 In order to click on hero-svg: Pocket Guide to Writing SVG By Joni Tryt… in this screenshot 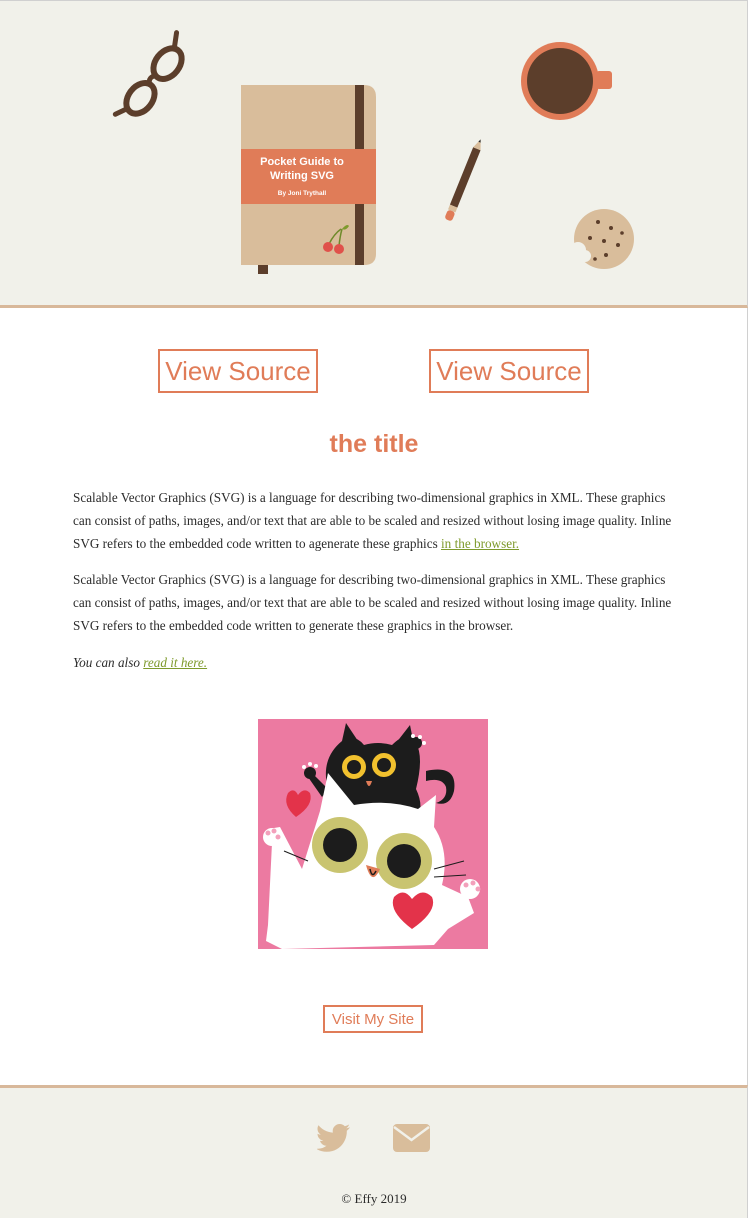, I will do `click(373, 152)`.